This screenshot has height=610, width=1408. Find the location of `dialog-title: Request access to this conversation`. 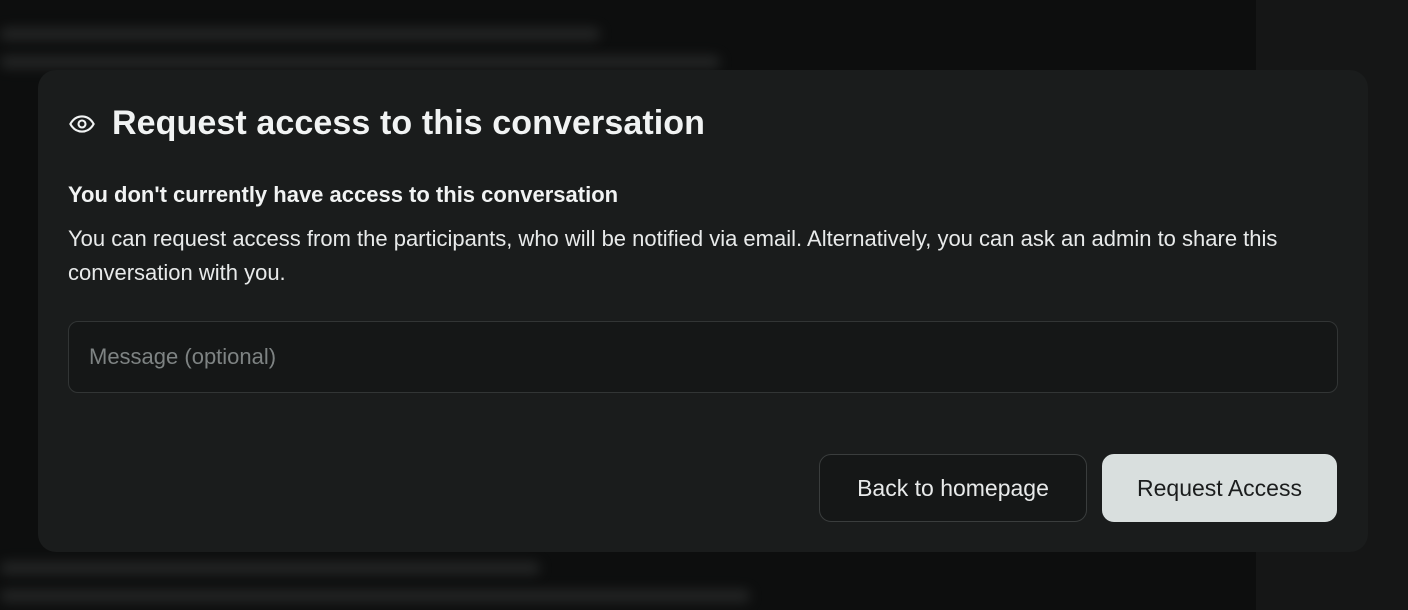

dialog-title: Request access to this conversation is located at coordinates (409, 123).